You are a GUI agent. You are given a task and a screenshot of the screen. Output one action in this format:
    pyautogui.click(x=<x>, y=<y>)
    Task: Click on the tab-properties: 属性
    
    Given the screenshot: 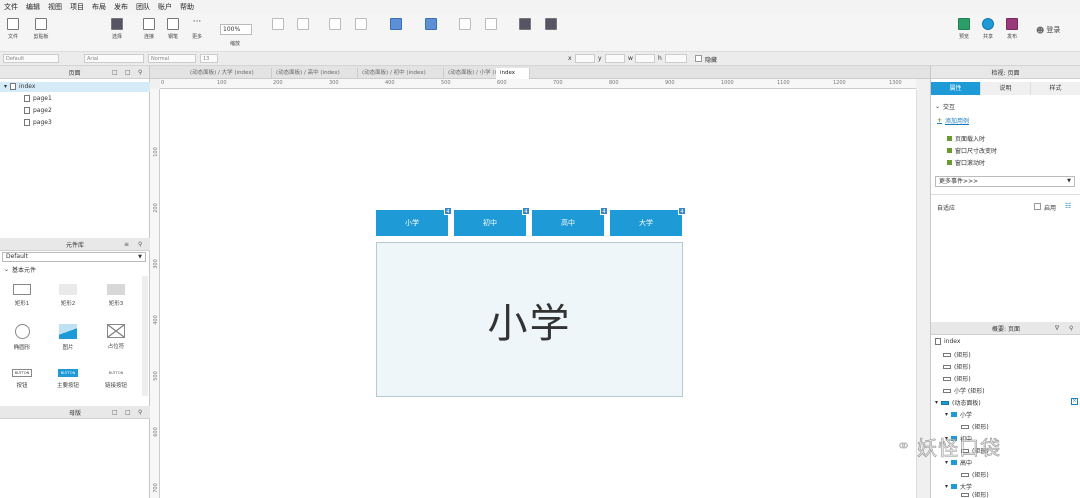 What is the action you would take?
    pyautogui.click(x=956, y=88)
    